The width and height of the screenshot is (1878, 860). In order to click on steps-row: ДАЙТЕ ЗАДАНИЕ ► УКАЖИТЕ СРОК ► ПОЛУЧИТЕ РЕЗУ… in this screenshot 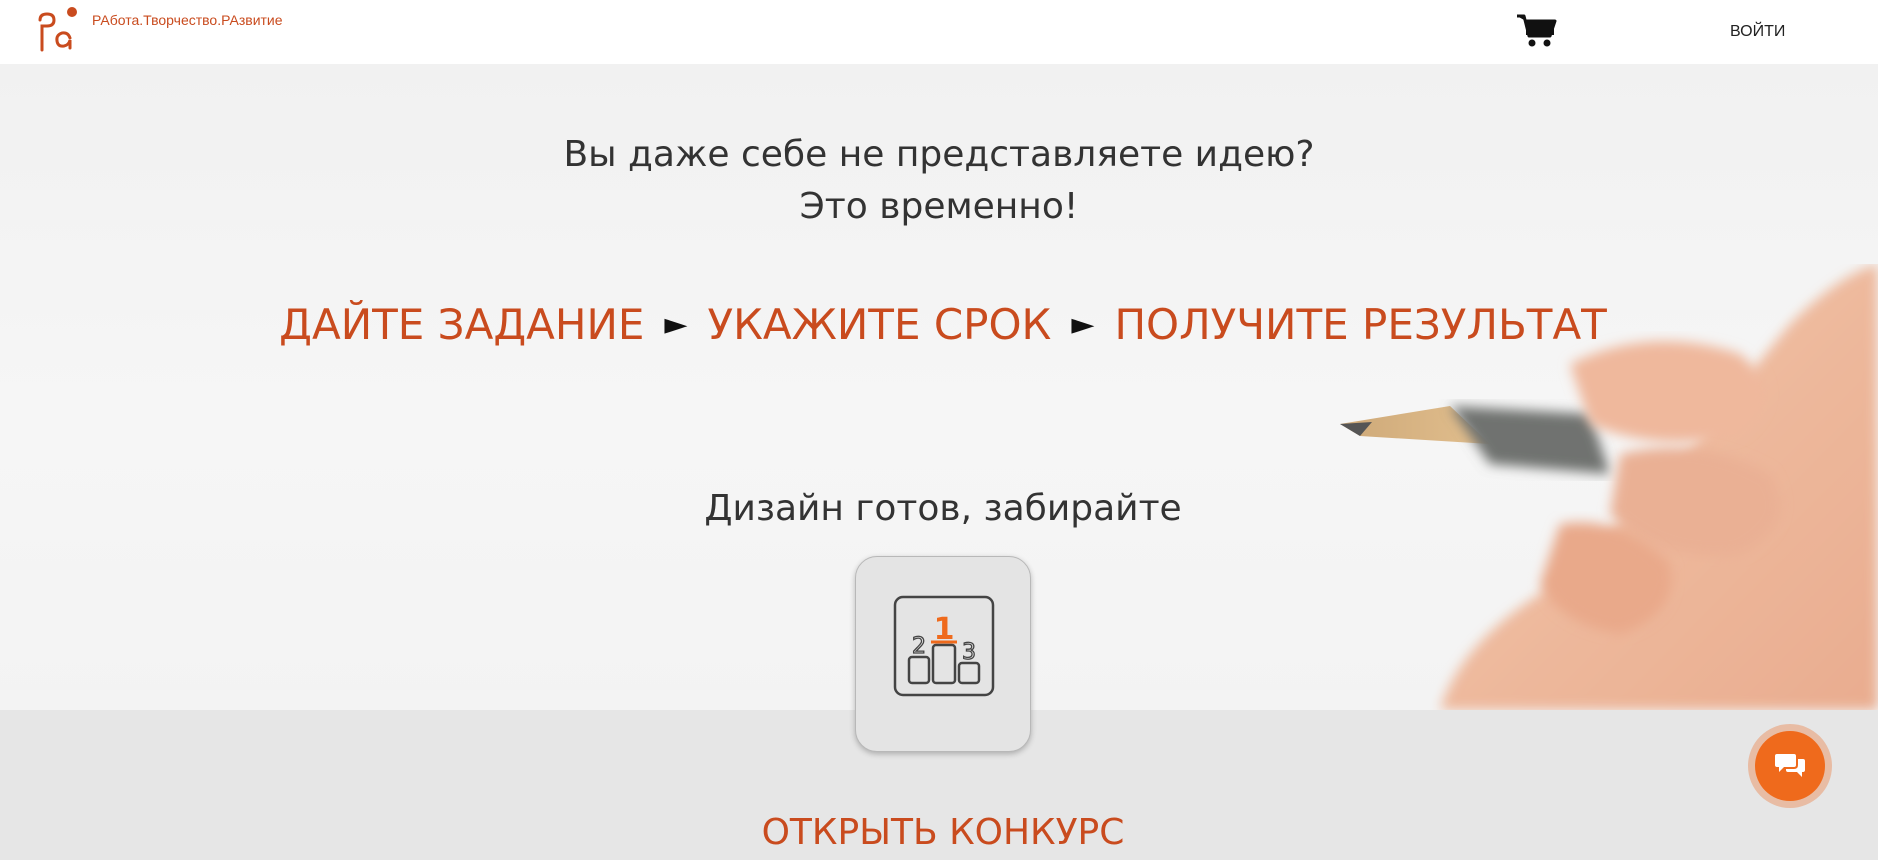, I will do `click(939, 324)`.